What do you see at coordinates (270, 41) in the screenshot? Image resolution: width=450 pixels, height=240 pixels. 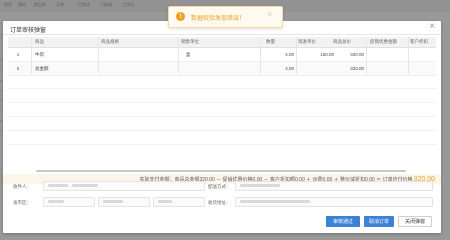 I see `column-header: 数量` at bounding box center [270, 41].